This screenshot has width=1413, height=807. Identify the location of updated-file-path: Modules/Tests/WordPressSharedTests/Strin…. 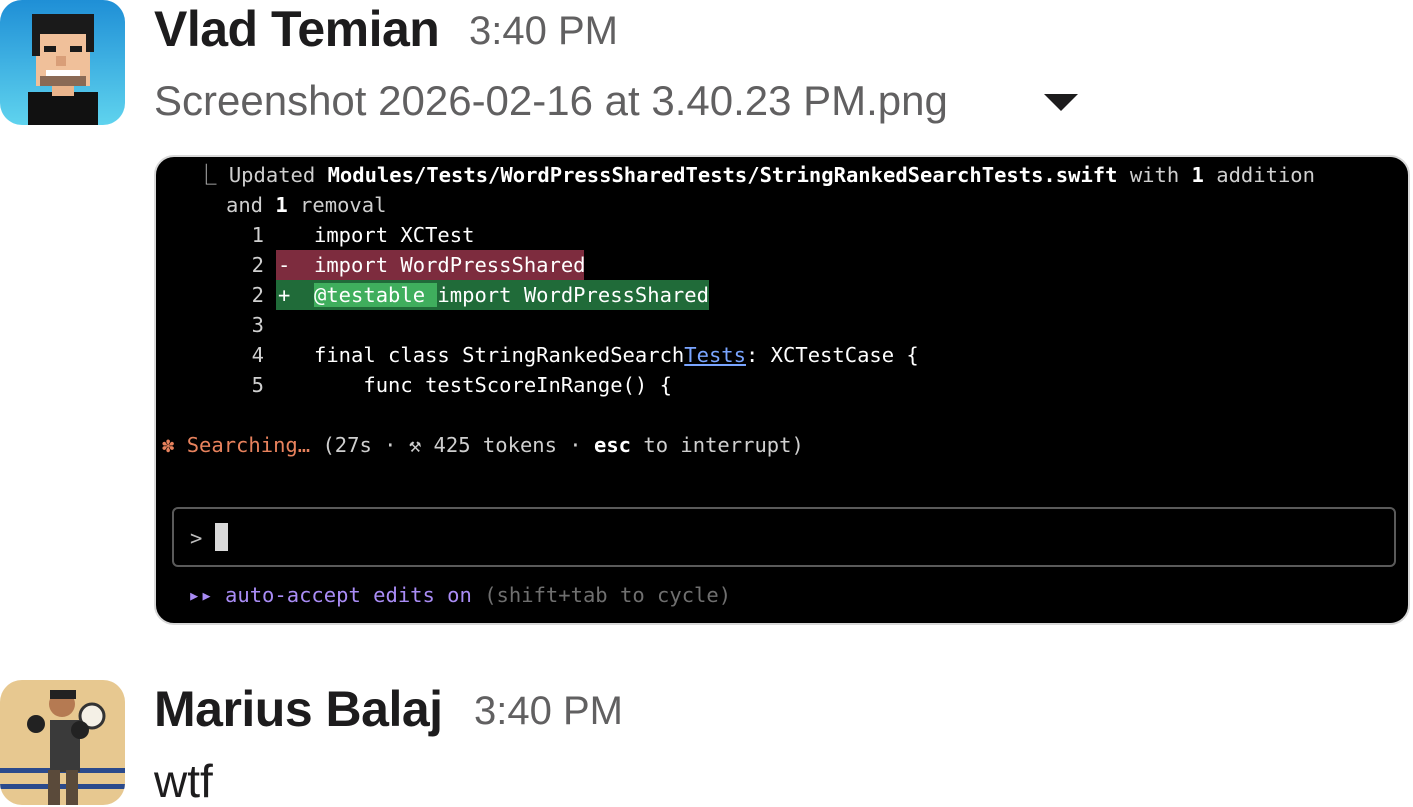
(722, 175).